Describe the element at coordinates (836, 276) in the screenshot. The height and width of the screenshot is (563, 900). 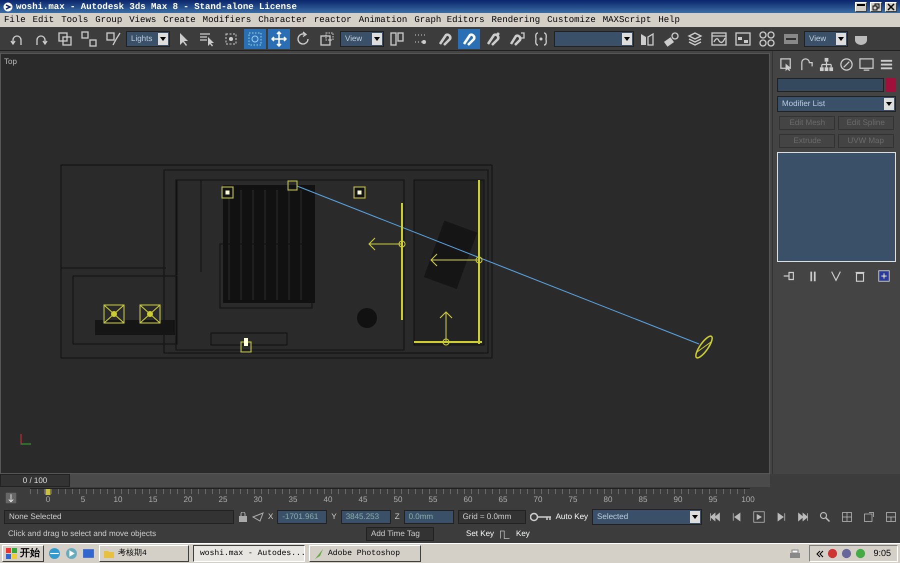
I see `fork-icon` at that location.